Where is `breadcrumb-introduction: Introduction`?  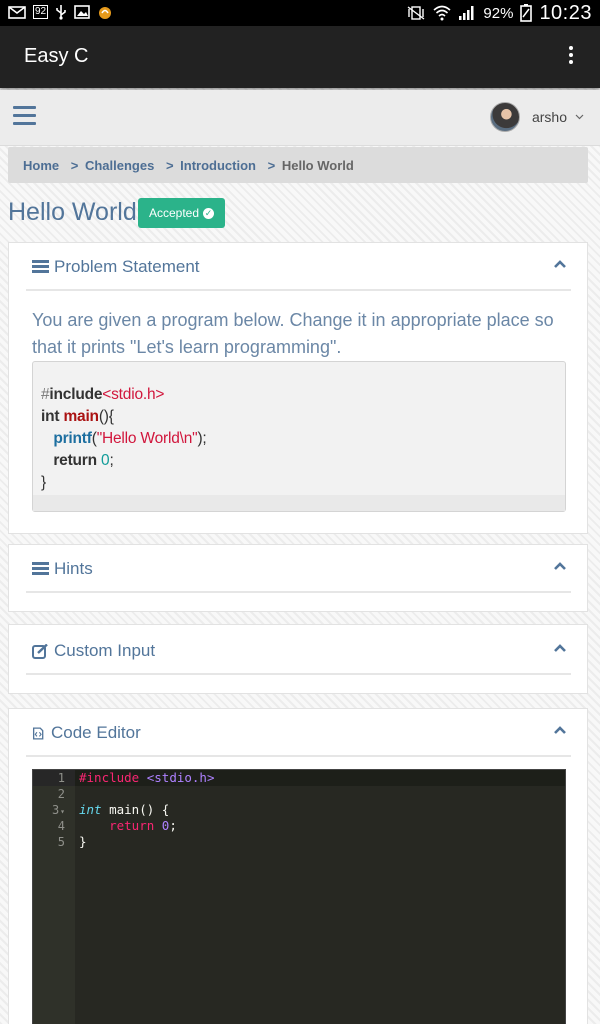
breadcrumb-introduction: Introduction is located at coordinates (218, 165).